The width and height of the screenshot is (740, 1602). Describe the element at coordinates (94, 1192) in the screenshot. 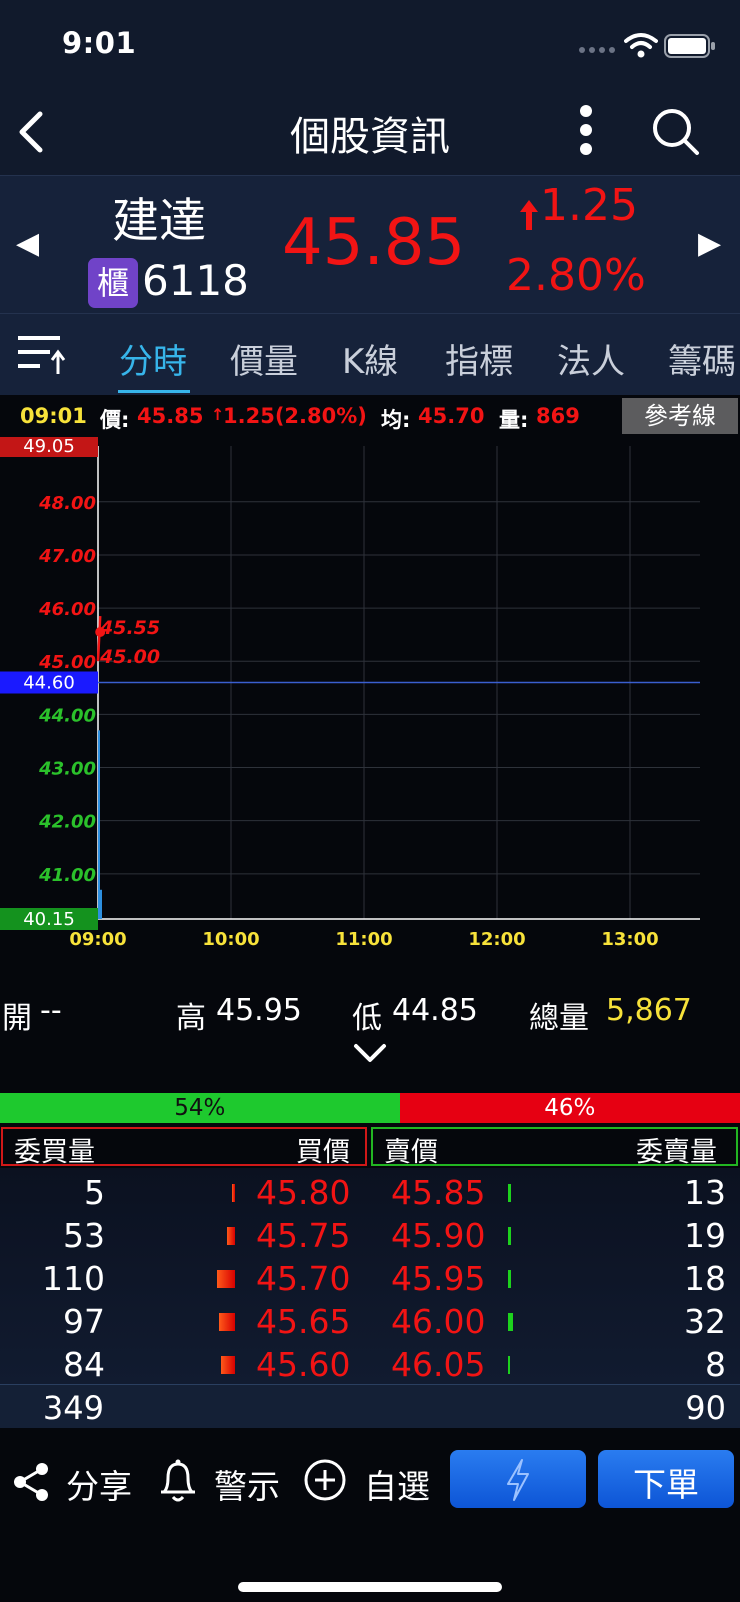

I see `bid-volume: 5` at that location.